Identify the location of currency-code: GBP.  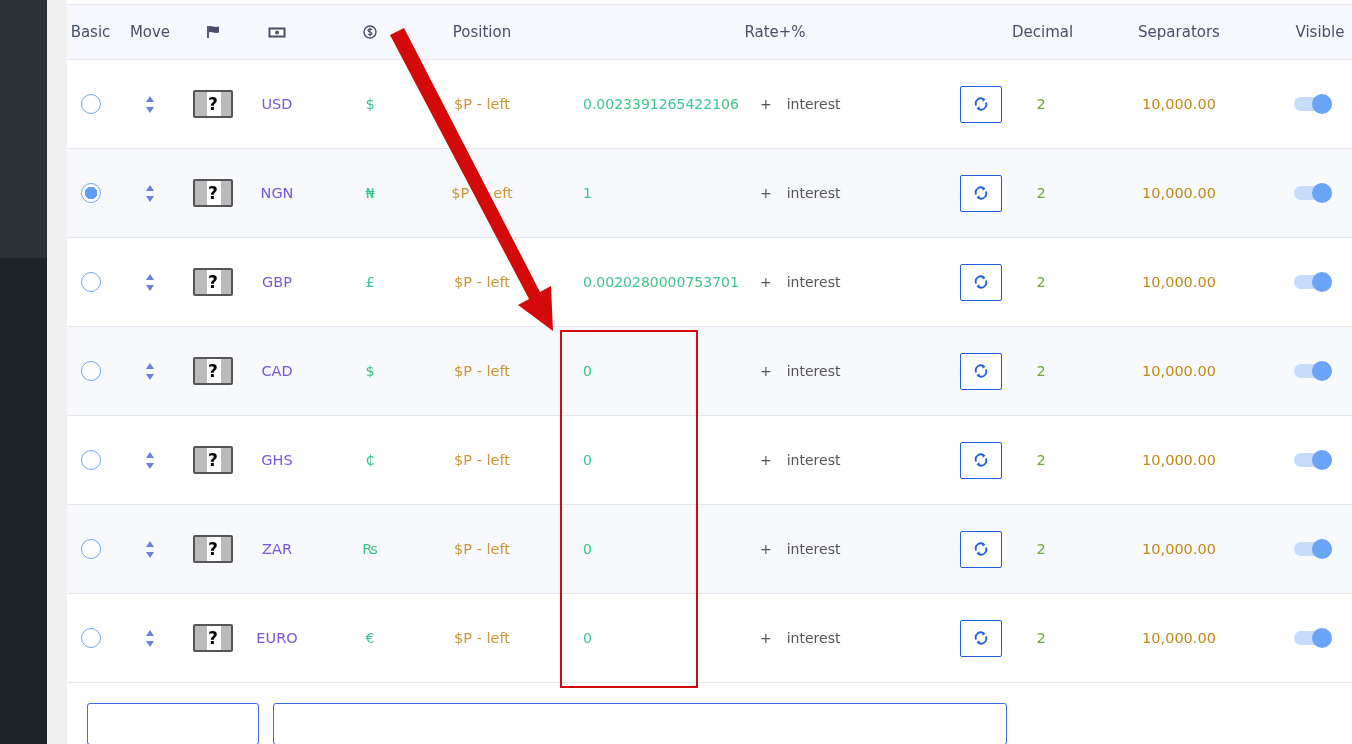
(277, 282).